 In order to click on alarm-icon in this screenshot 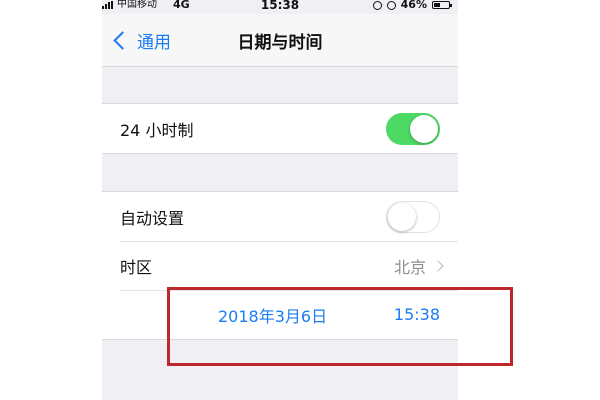, I will do `click(391, 5)`.